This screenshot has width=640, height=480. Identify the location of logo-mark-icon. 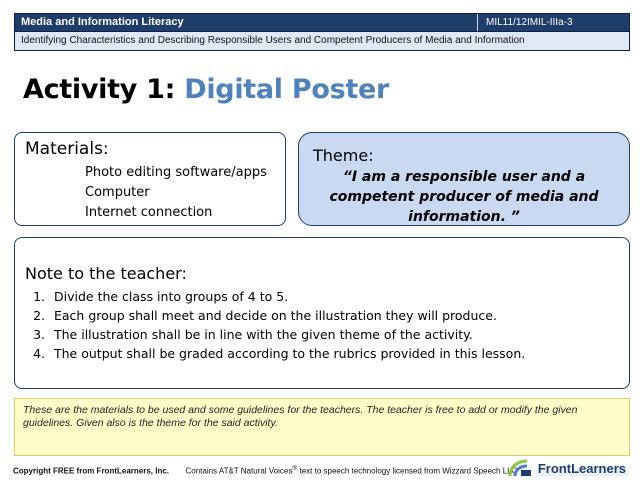
(519, 468).